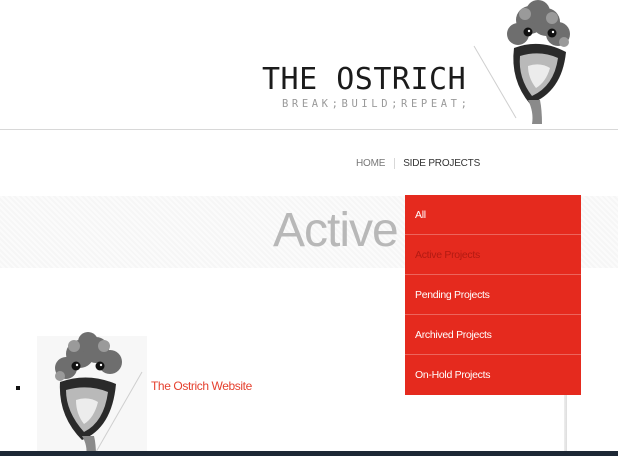 The height and width of the screenshot is (456, 618). What do you see at coordinates (493, 255) in the screenshot?
I see `dropdown-item-active-projects: Active Projects` at bounding box center [493, 255].